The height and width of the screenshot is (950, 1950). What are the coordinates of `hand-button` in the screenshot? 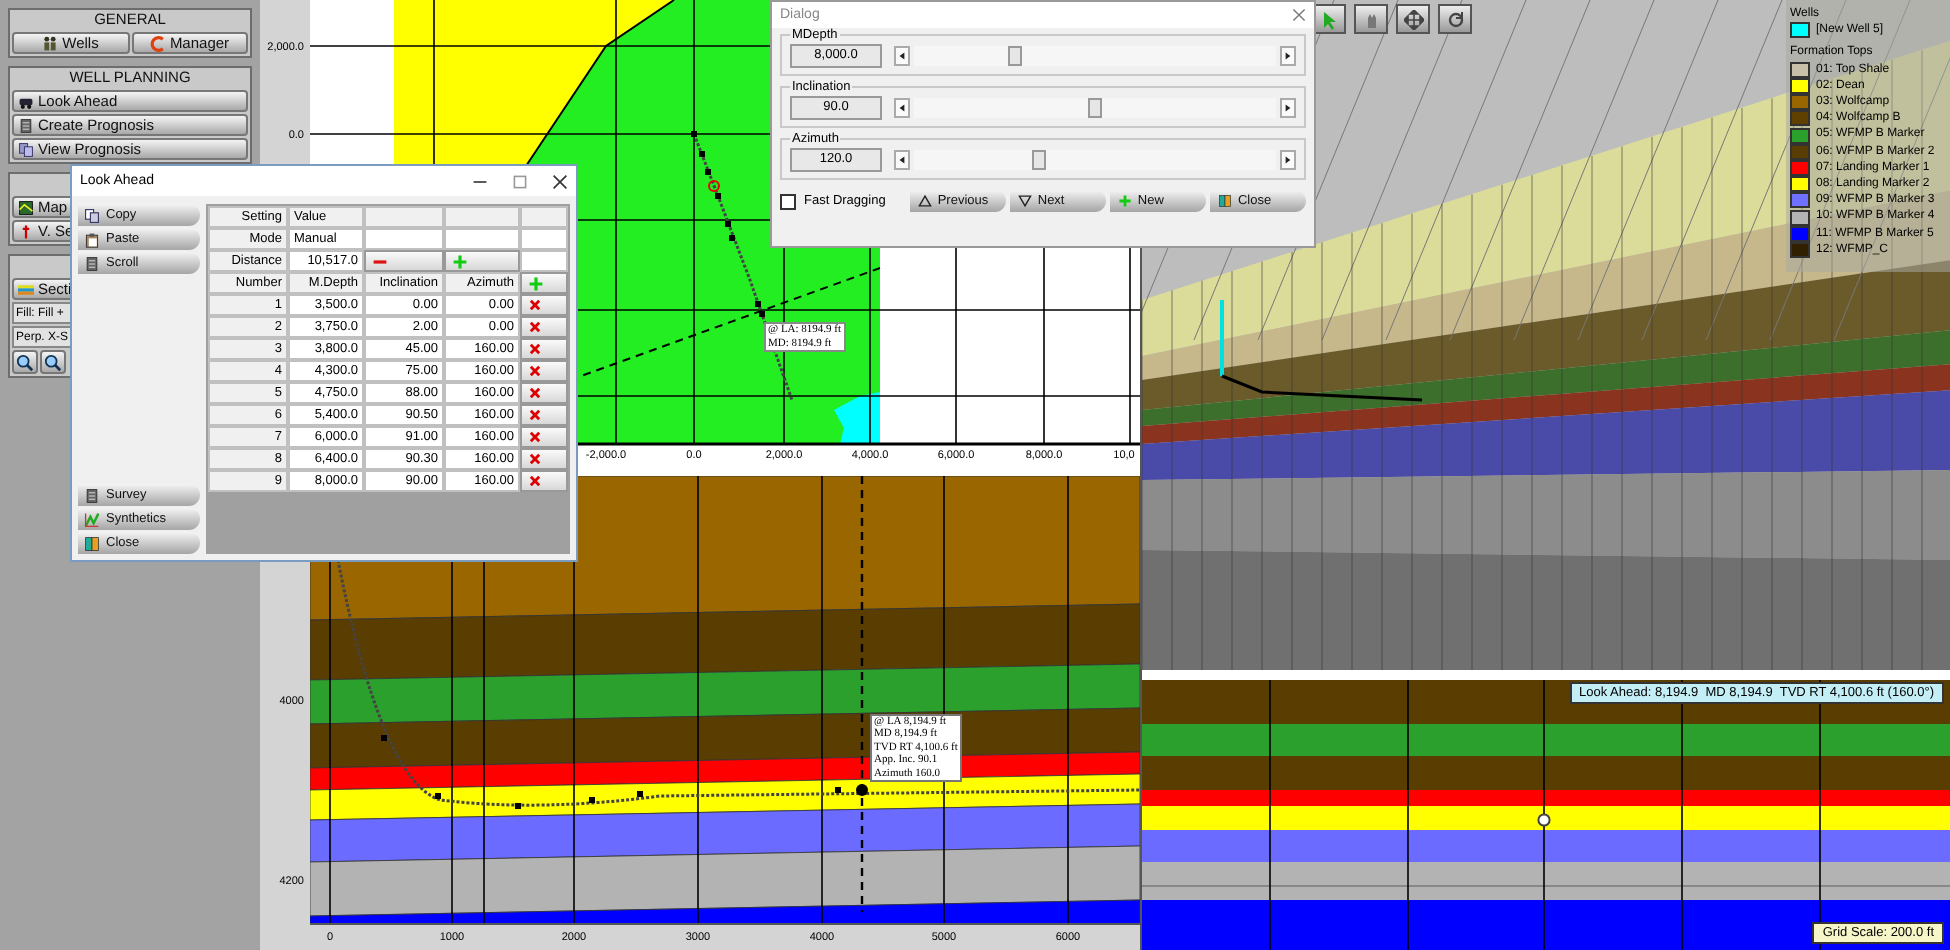 It's located at (1371, 19).